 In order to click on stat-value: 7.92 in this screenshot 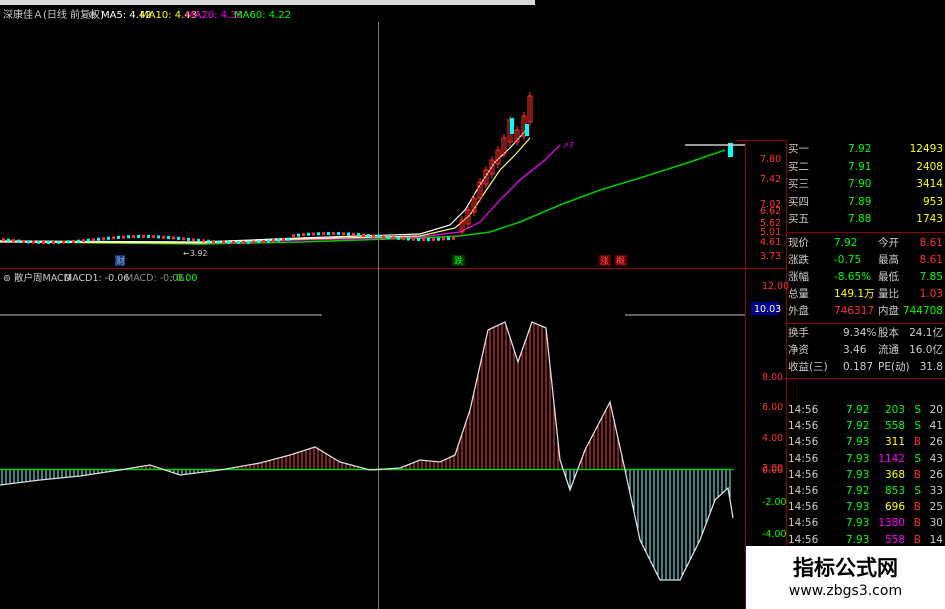, I will do `click(846, 243)`.